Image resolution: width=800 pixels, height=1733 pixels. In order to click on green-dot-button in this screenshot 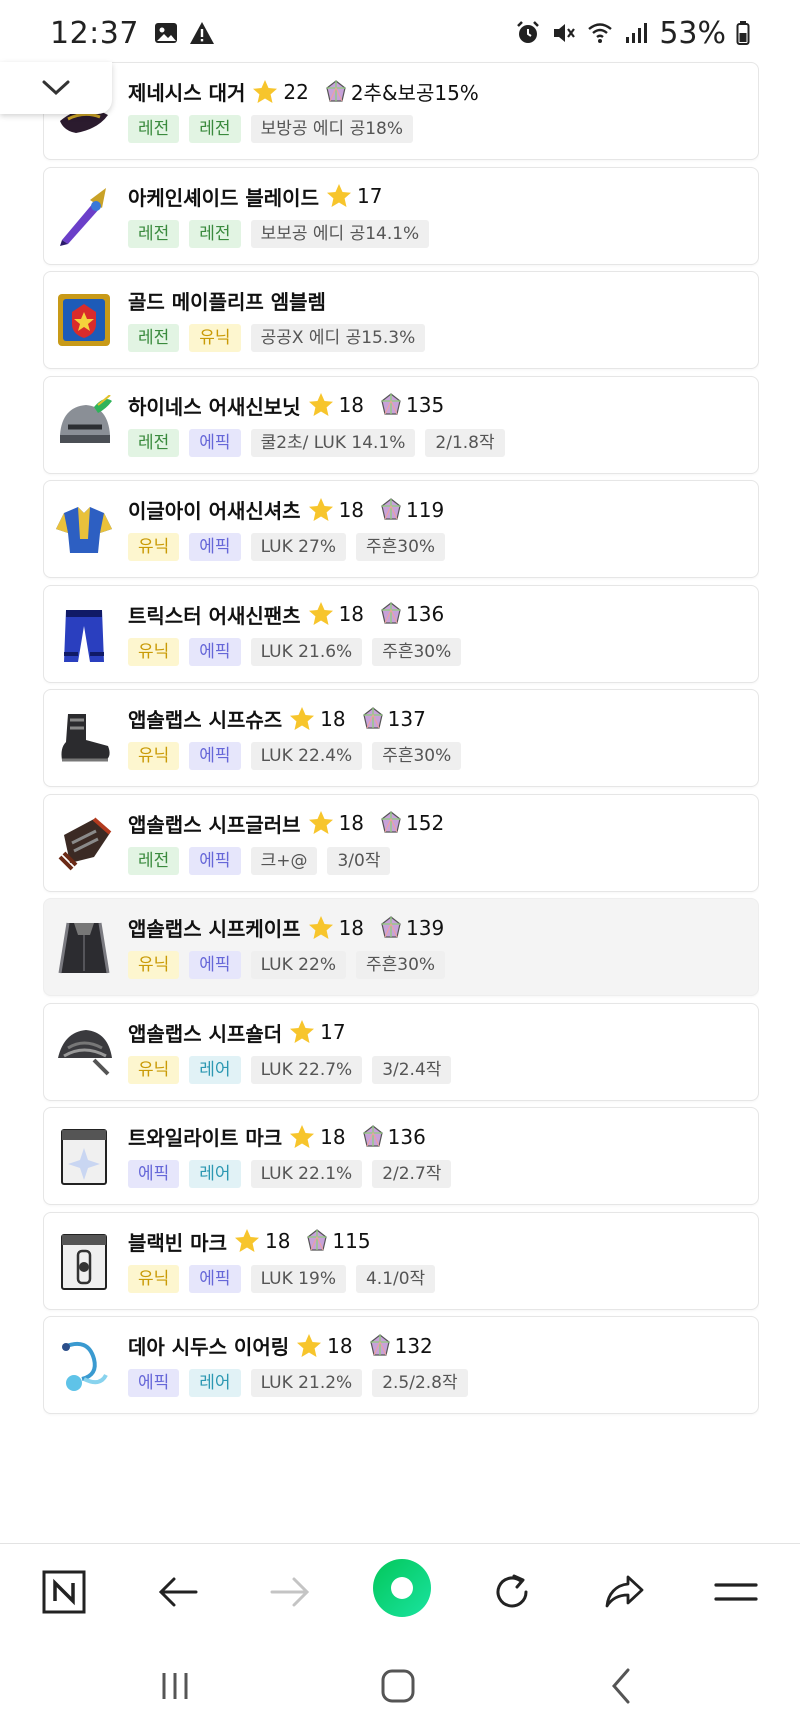, I will do `click(402, 1588)`.